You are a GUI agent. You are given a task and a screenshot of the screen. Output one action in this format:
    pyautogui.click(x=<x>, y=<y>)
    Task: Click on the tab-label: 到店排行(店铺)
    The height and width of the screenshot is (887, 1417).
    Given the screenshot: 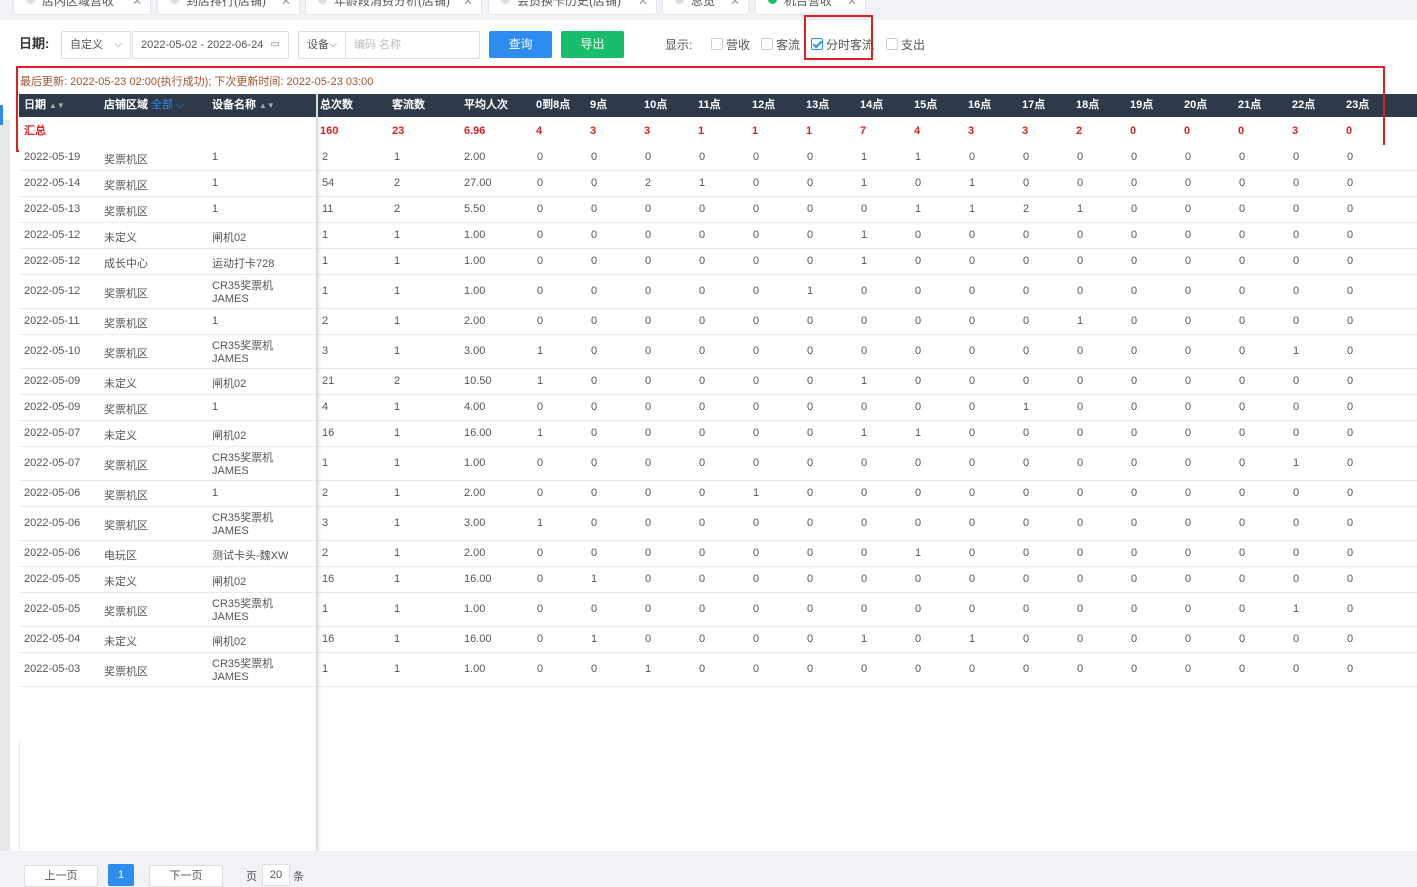 What is the action you would take?
    pyautogui.click(x=226, y=4)
    